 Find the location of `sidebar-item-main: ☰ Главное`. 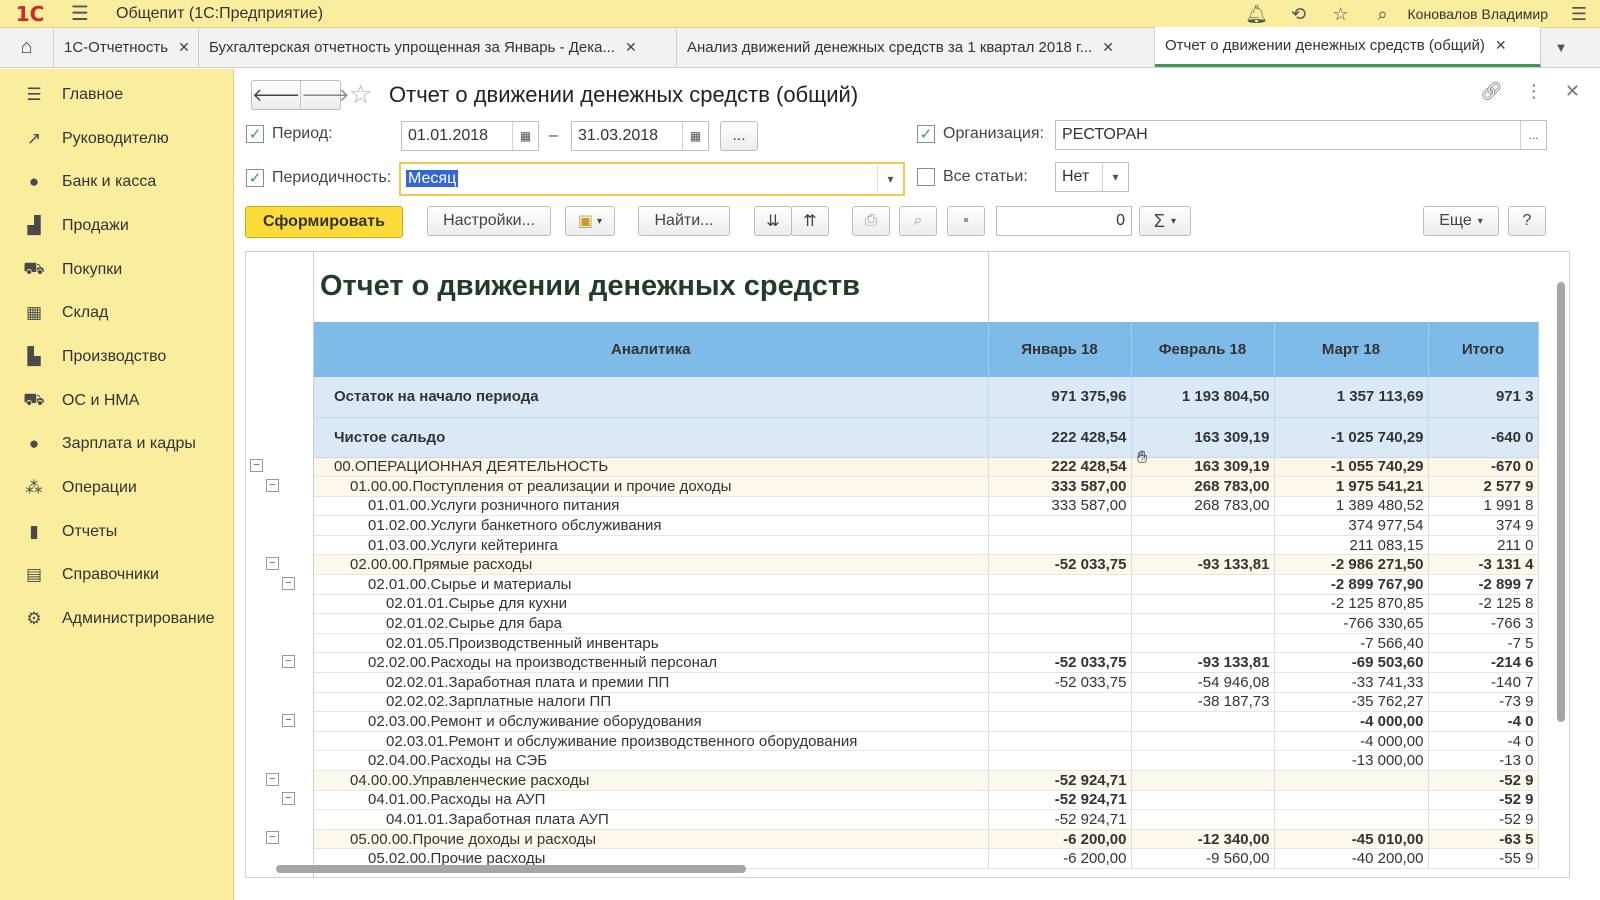

sidebar-item-main: ☰ Главное is located at coordinates (116, 95).